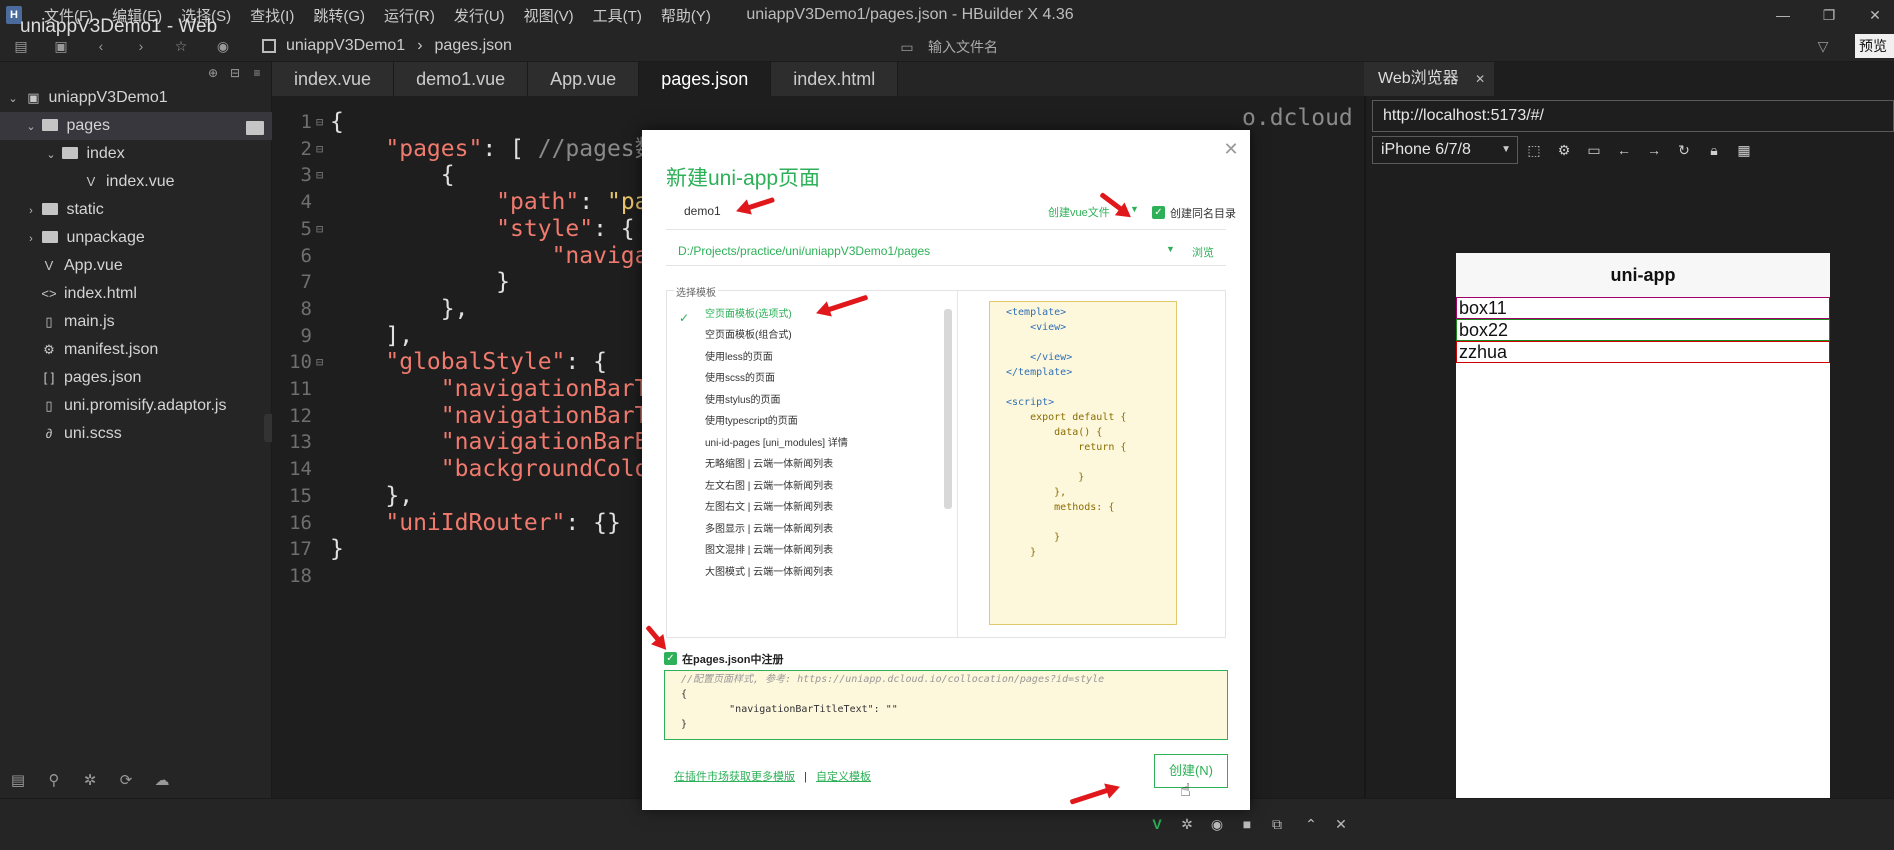  Describe the element at coordinates (1277, 824) in the screenshot. I see `open-external-icon: ⧉` at that location.